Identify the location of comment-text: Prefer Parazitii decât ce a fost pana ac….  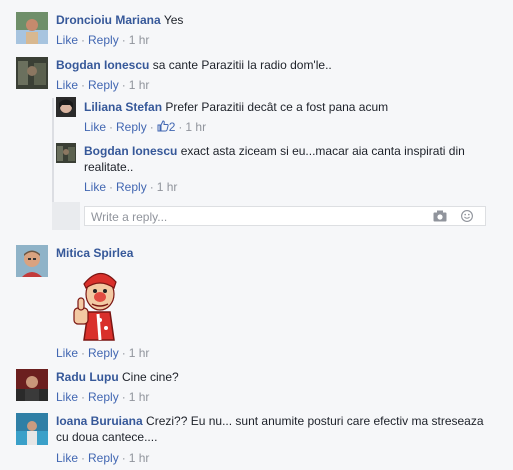
(277, 107).